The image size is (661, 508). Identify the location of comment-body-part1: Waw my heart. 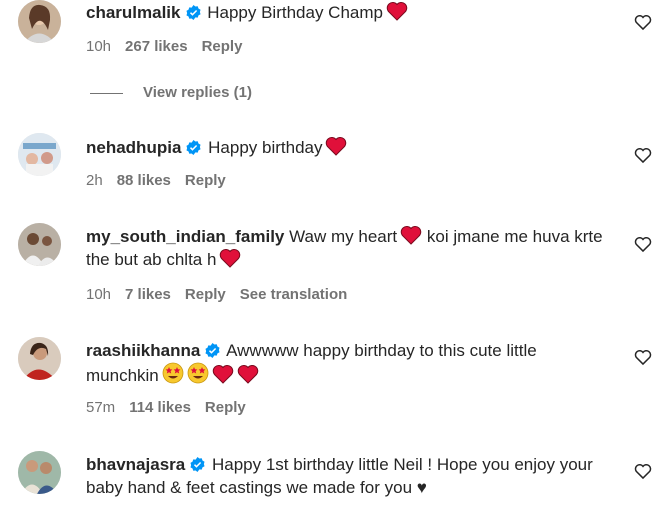
(343, 236).